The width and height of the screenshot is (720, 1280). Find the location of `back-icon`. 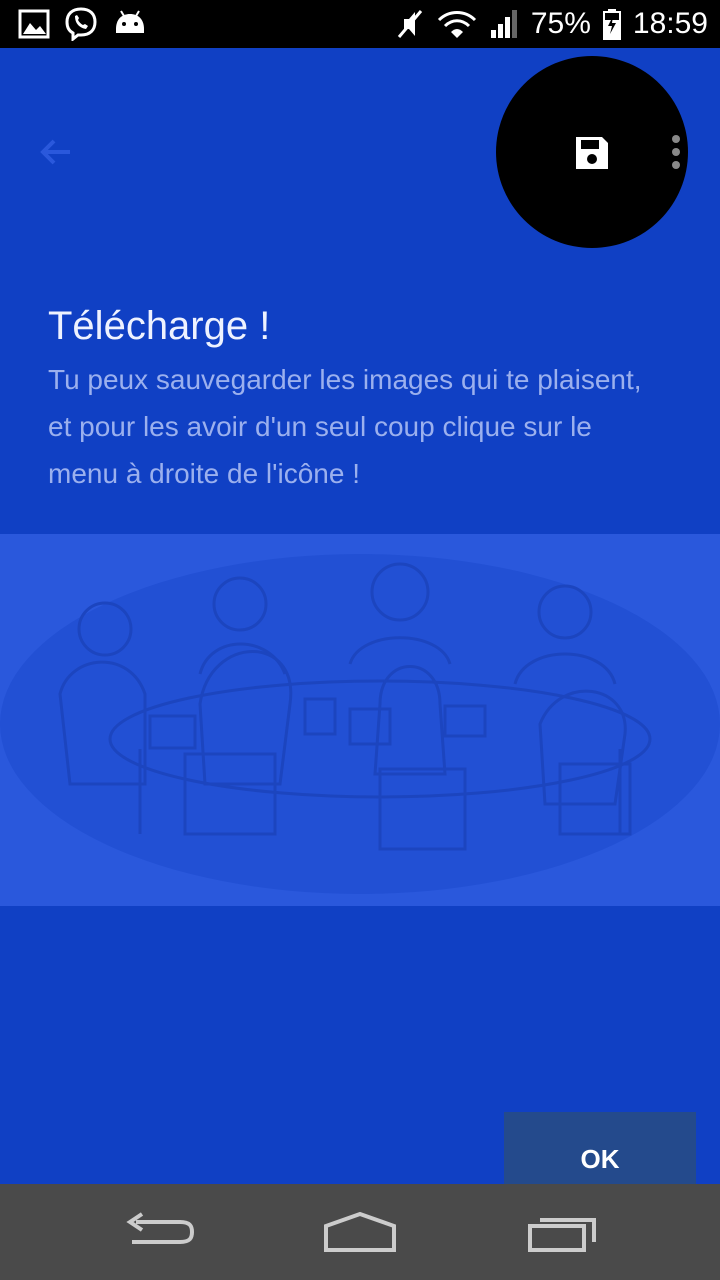

back-icon is located at coordinates (160, 1234).